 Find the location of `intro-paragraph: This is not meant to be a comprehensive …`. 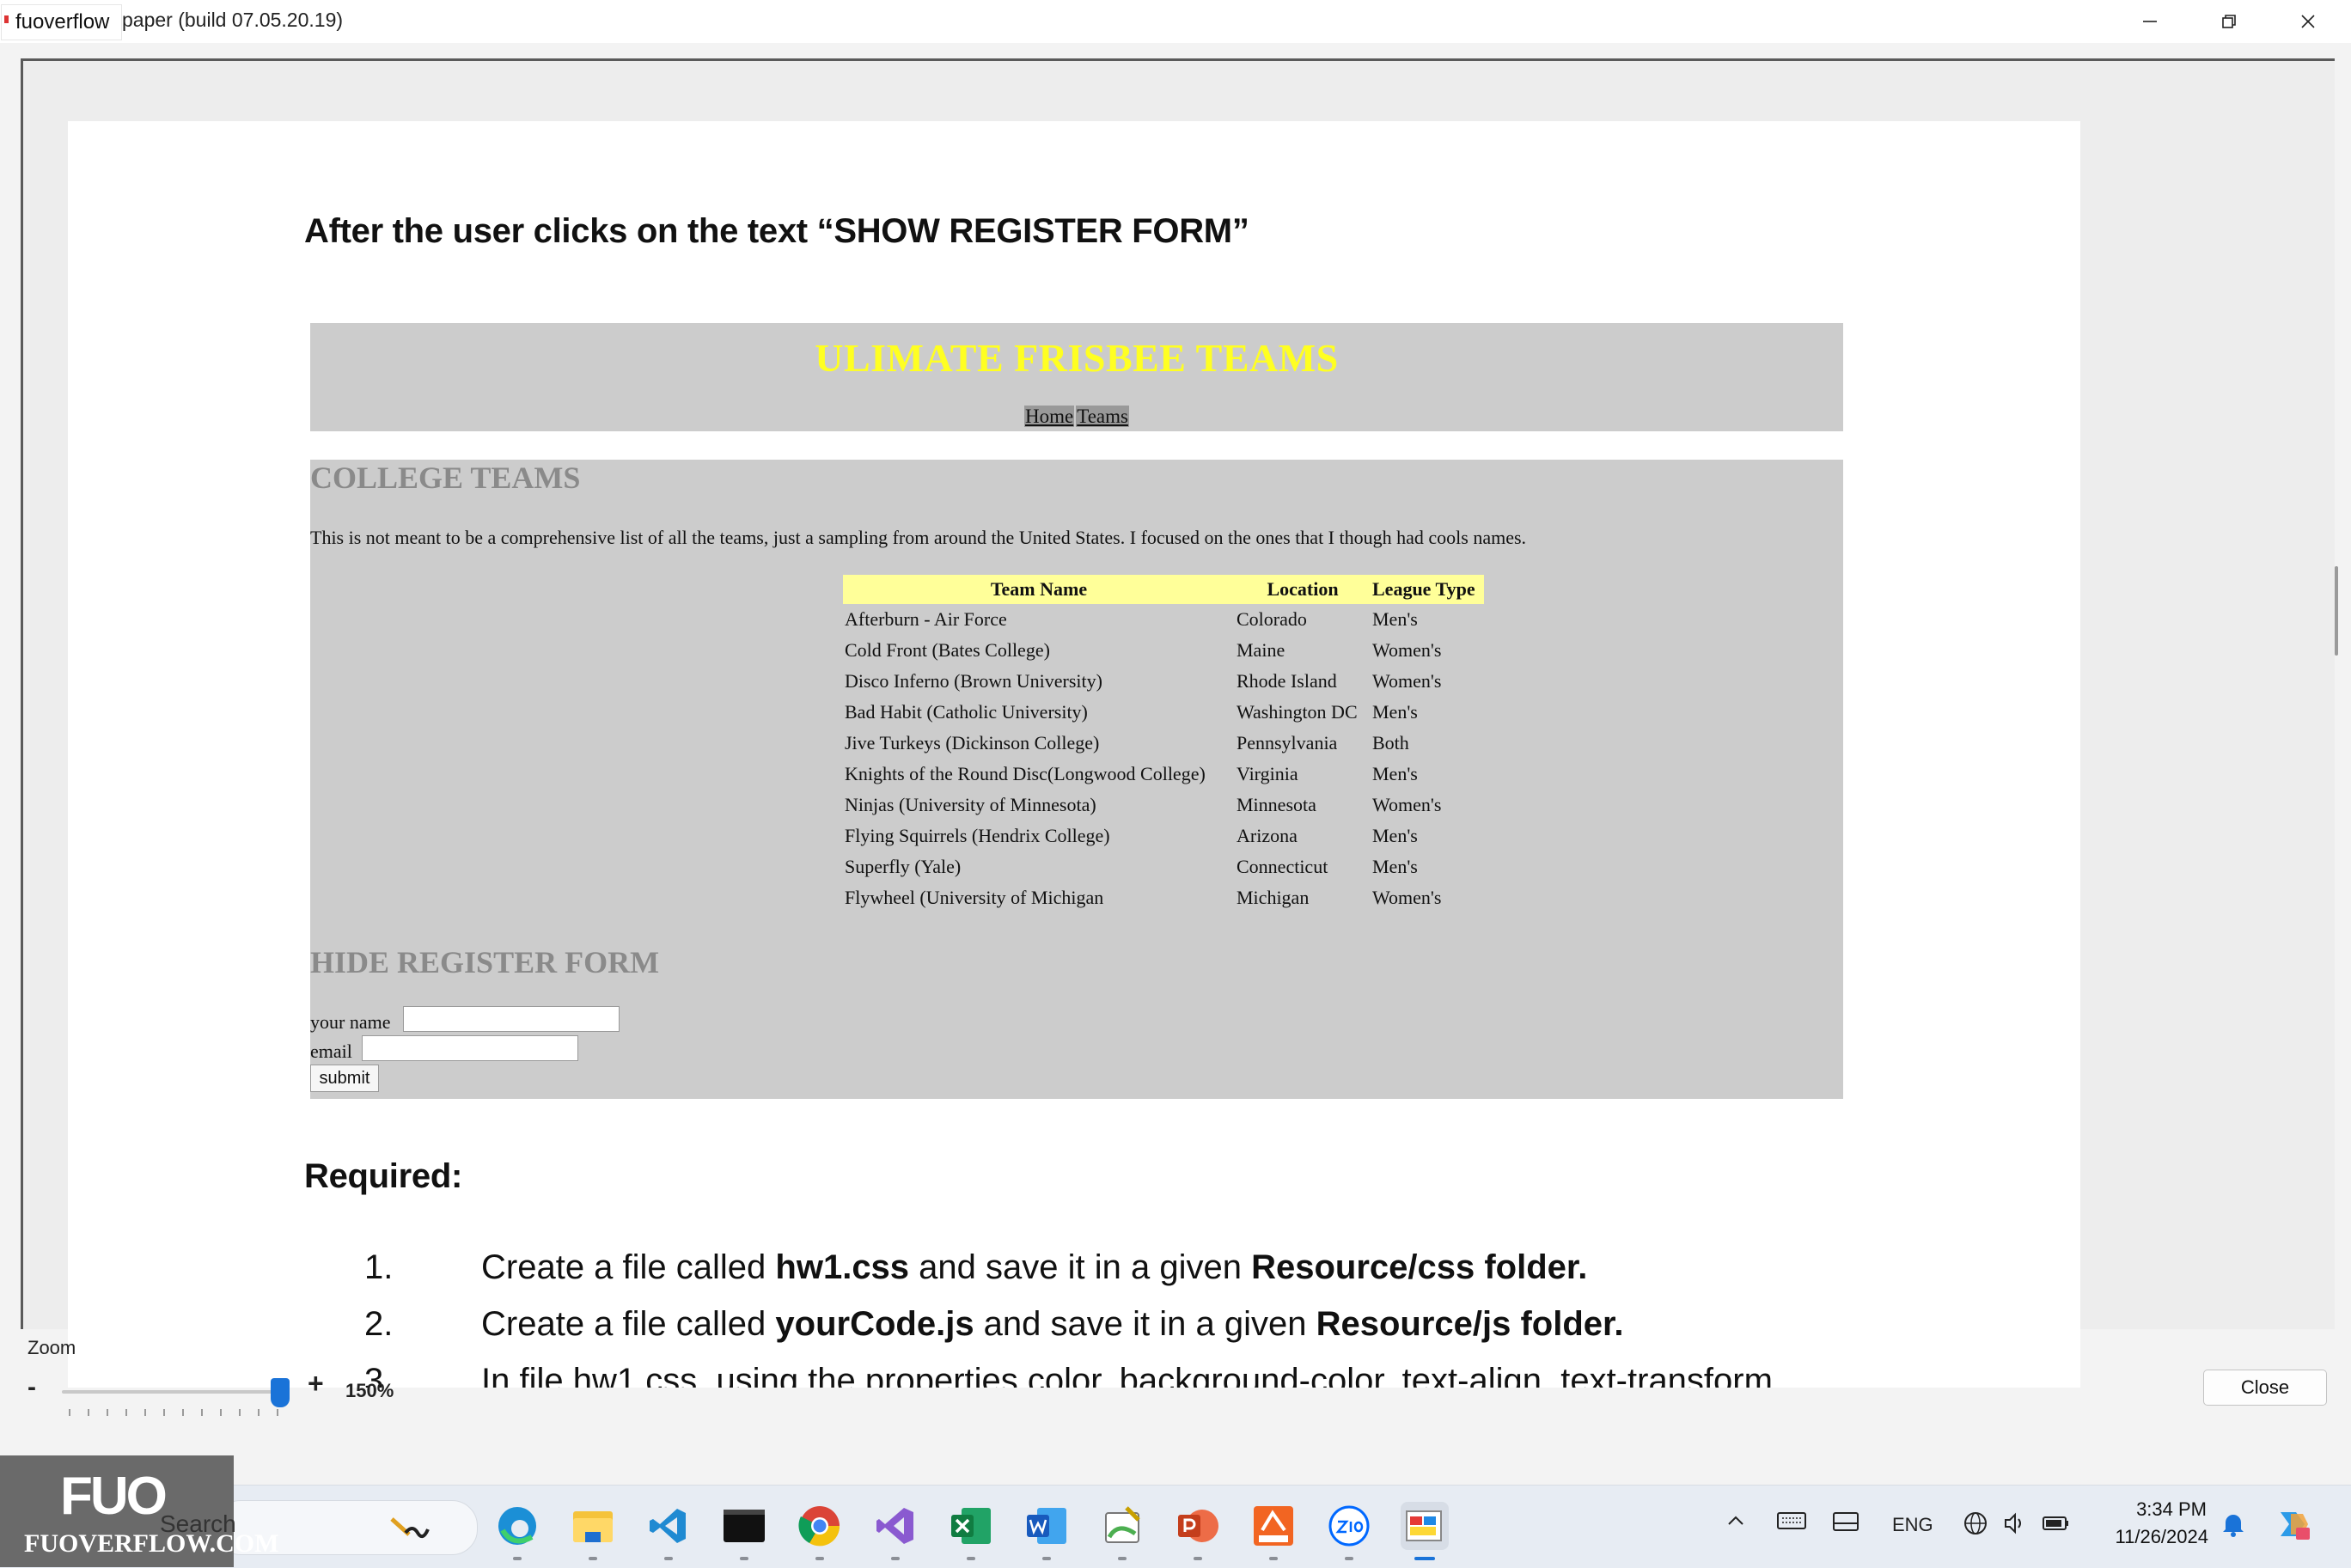

intro-paragraph: This is not meant to be a comprehensive … is located at coordinates (918, 537).